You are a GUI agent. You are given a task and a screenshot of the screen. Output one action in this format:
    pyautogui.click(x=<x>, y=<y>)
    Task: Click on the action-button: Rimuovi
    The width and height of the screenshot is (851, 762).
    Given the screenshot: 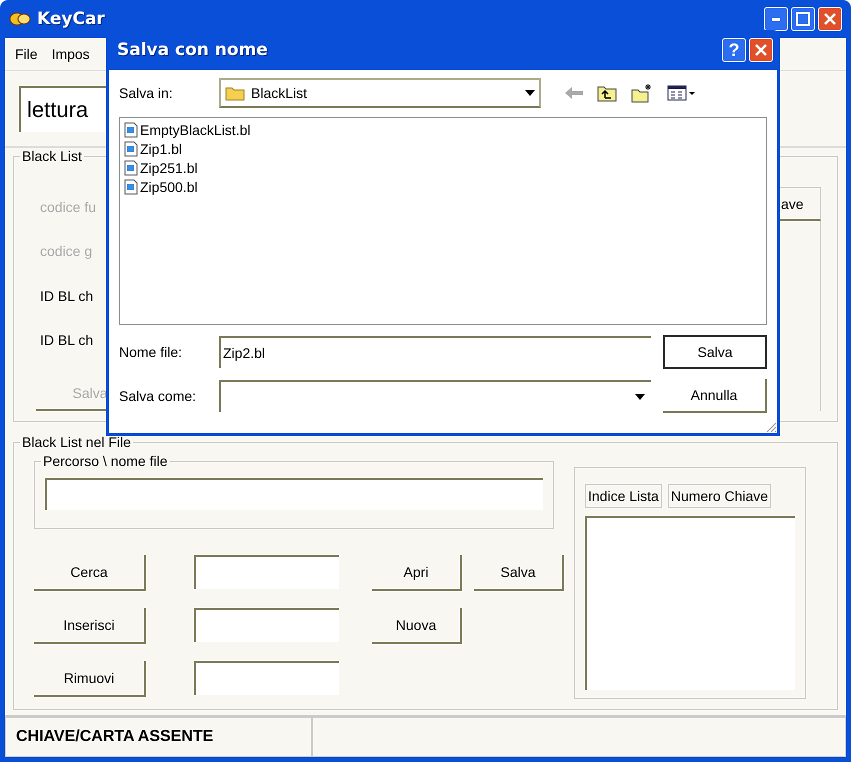 What is the action you would take?
    pyautogui.click(x=90, y=679)
    